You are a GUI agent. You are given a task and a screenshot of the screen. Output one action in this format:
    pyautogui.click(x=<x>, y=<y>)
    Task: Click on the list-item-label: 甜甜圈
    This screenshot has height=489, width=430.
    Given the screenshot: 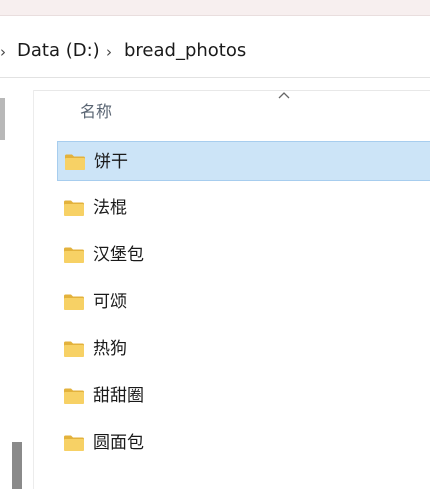 What is the action you would take?
    pyautogui.click(x=118, y=396)
    